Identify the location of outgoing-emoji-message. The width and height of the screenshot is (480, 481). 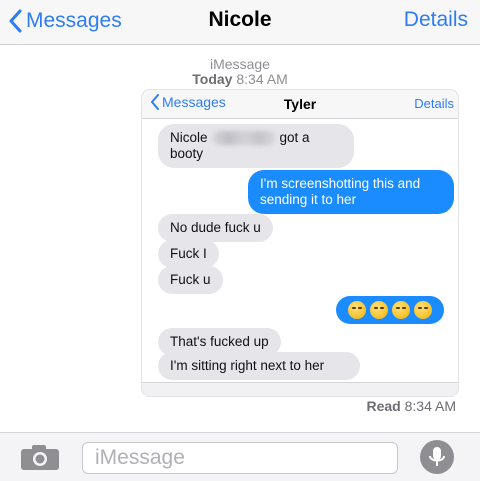
(390, 310).